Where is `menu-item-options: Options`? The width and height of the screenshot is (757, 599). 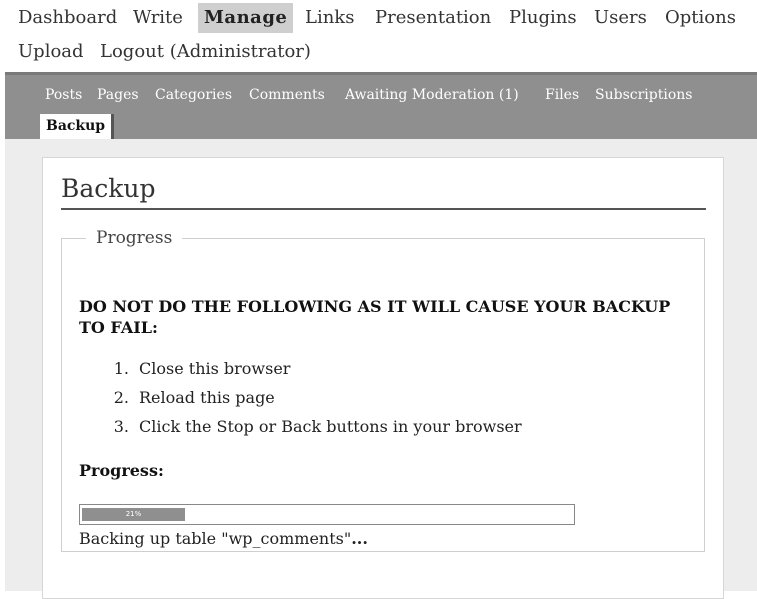
menu-item-options: Options is located at coordinates (700, 18).